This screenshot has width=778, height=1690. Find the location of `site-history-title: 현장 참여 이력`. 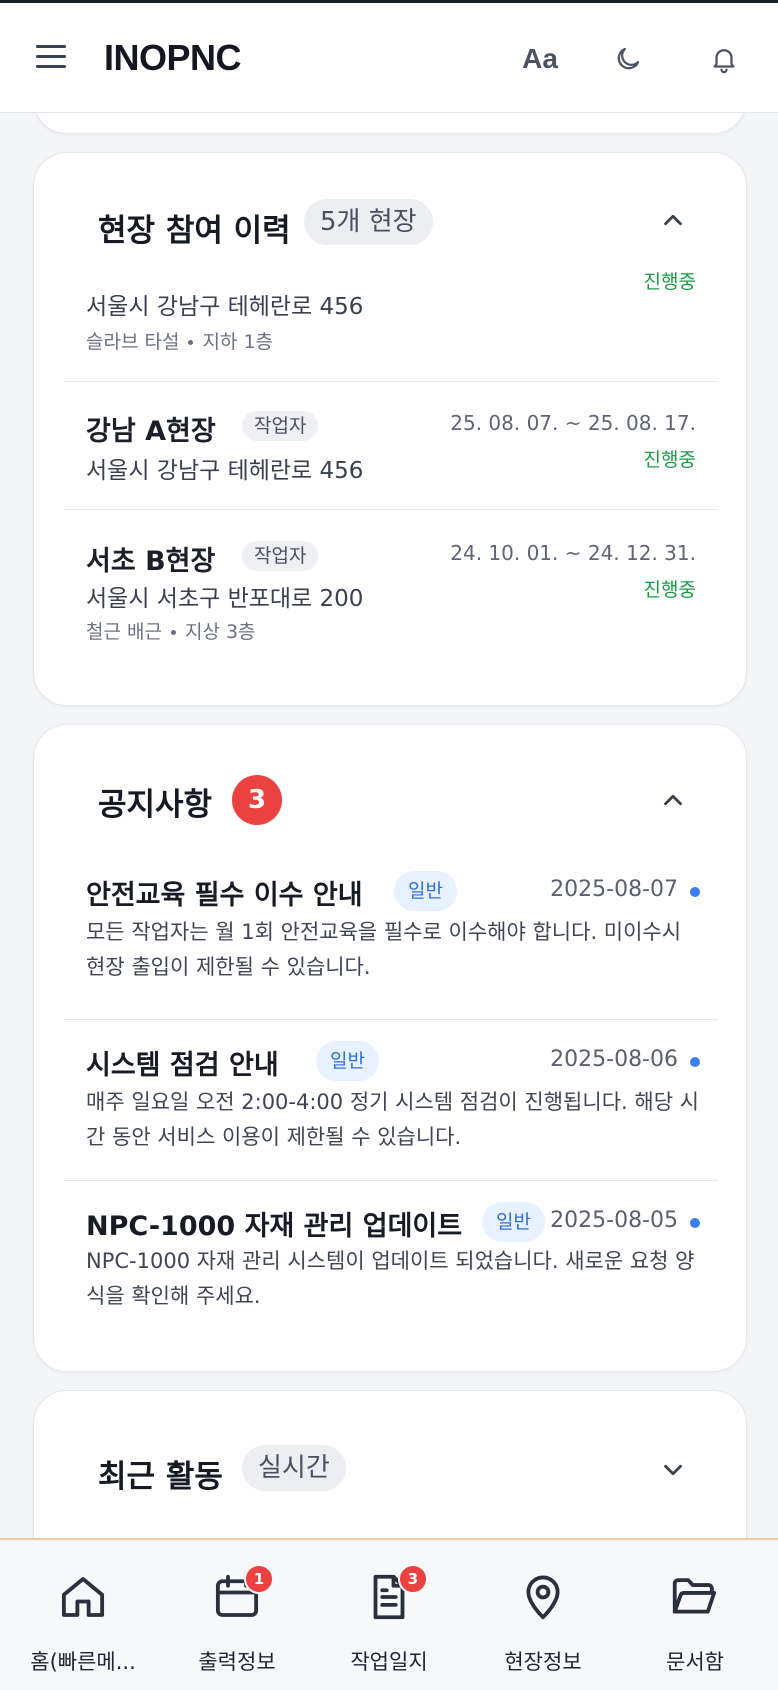

site-history-title: 현장 참여 이력 is located at coordinates (194, 231).